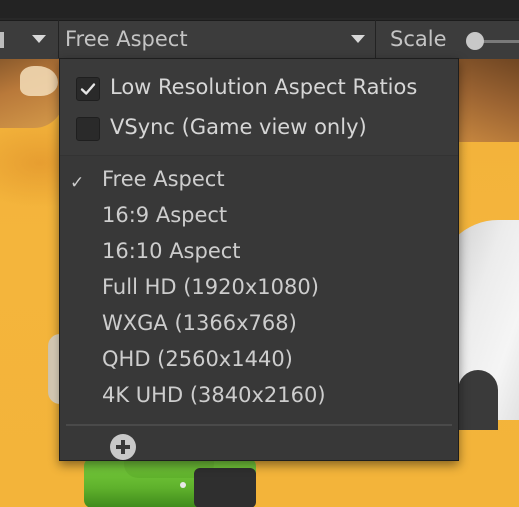  What do you see at coordinates (238, 127) in the screenshot?
I see `toggle-label: VSync (Game view only)` at bounding box center [238, 127].